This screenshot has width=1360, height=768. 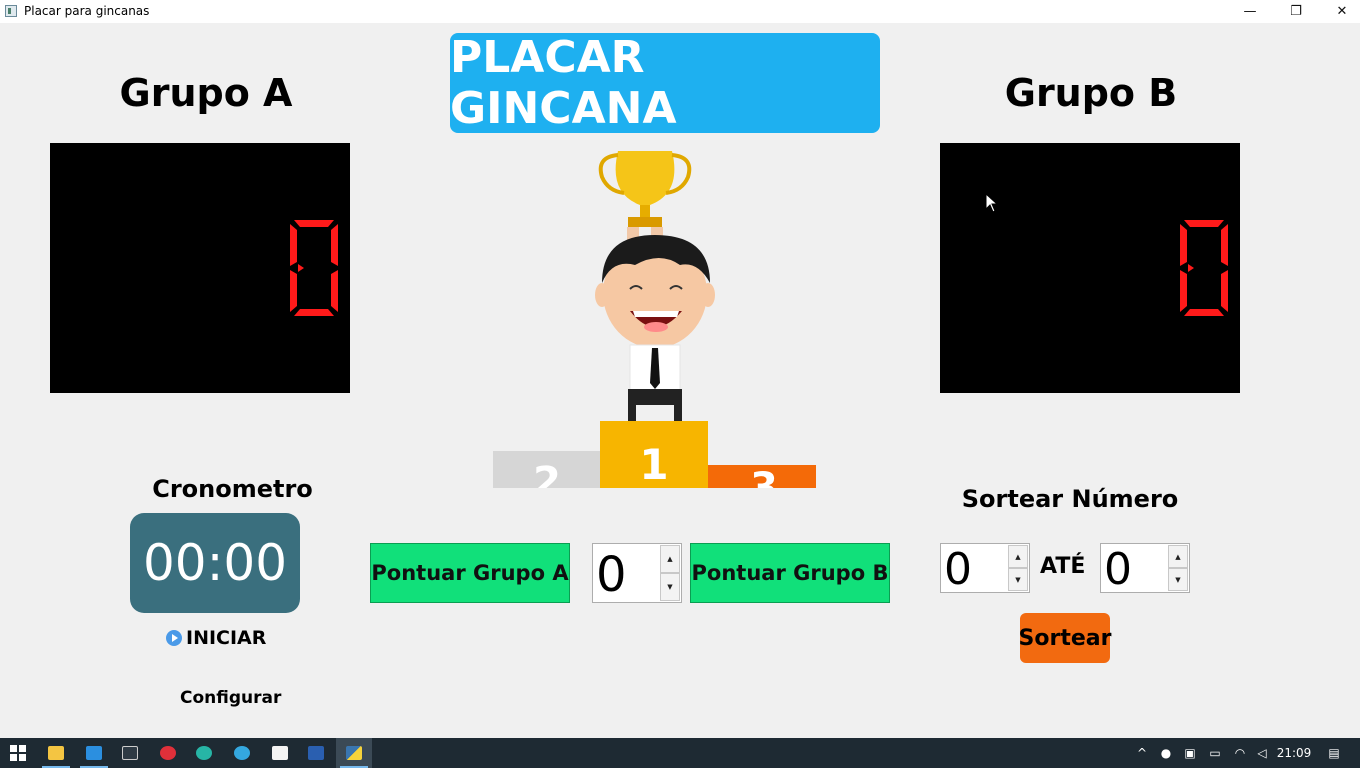 I want to click on score-group-b-button: Pontuar Grupo B, so click(x=790, y=573).